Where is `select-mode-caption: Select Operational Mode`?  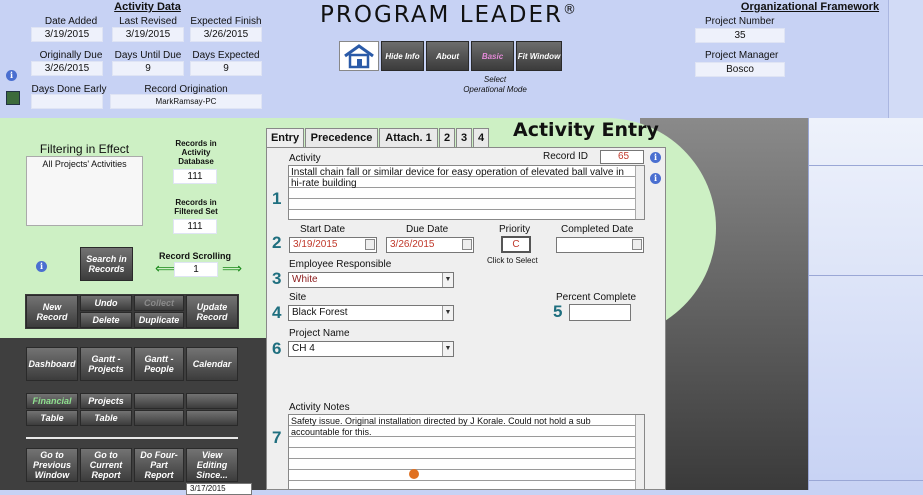
select-mode-caption: Select Operational Mode is located at coordinates (495, 85).